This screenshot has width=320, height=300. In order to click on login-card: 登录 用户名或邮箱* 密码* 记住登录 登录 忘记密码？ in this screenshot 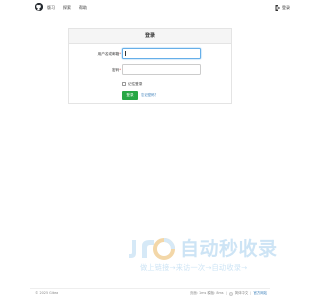, I will do `click(150, 66)`.